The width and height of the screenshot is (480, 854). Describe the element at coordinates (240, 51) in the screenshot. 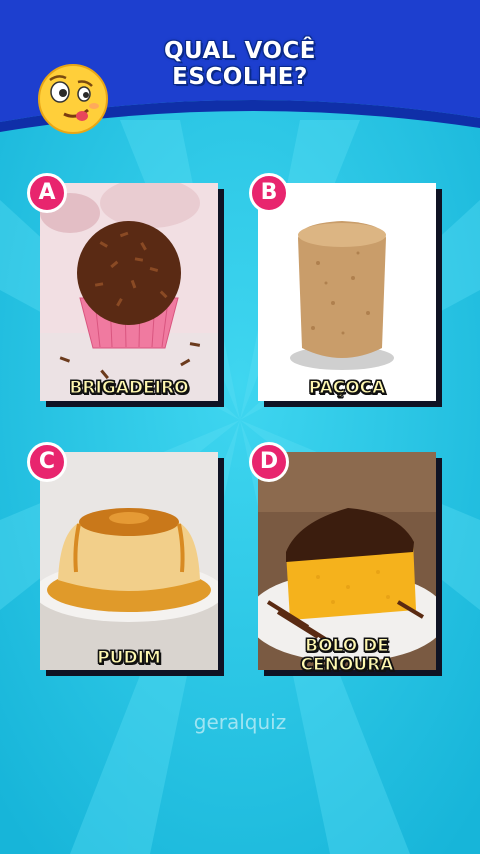

I see `title-line-1: QUAL VOCÊ` at that location.